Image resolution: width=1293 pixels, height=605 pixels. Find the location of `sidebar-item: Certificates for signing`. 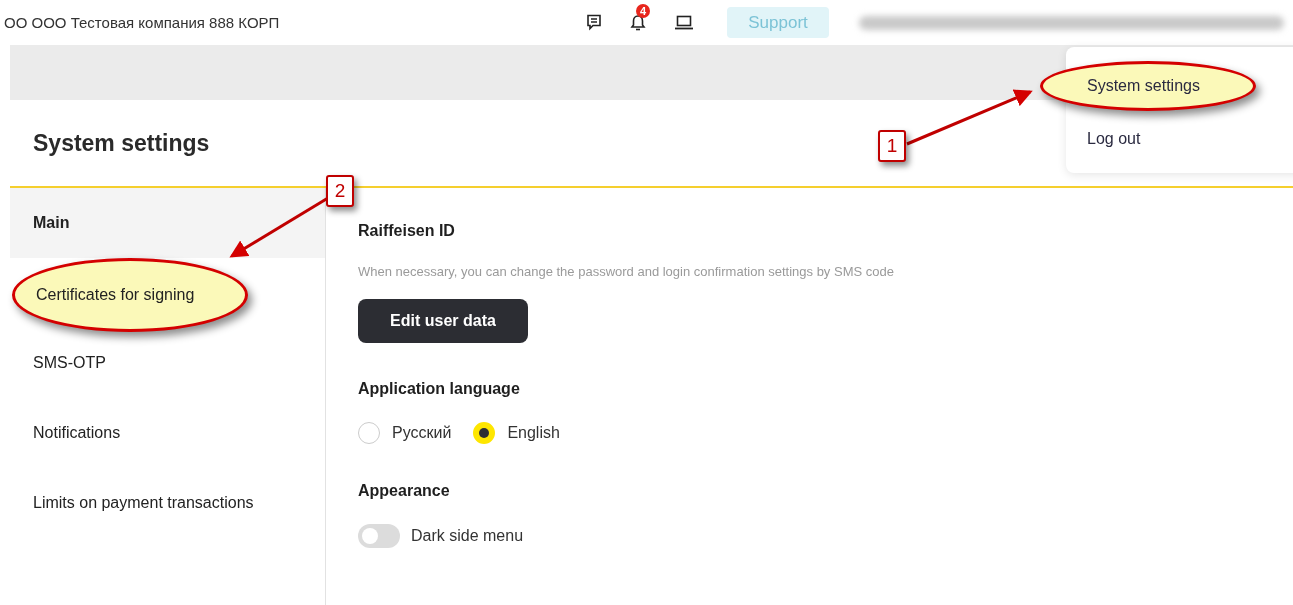

sidebar-item: Certificates for signing is located at coordinates (130, 295).